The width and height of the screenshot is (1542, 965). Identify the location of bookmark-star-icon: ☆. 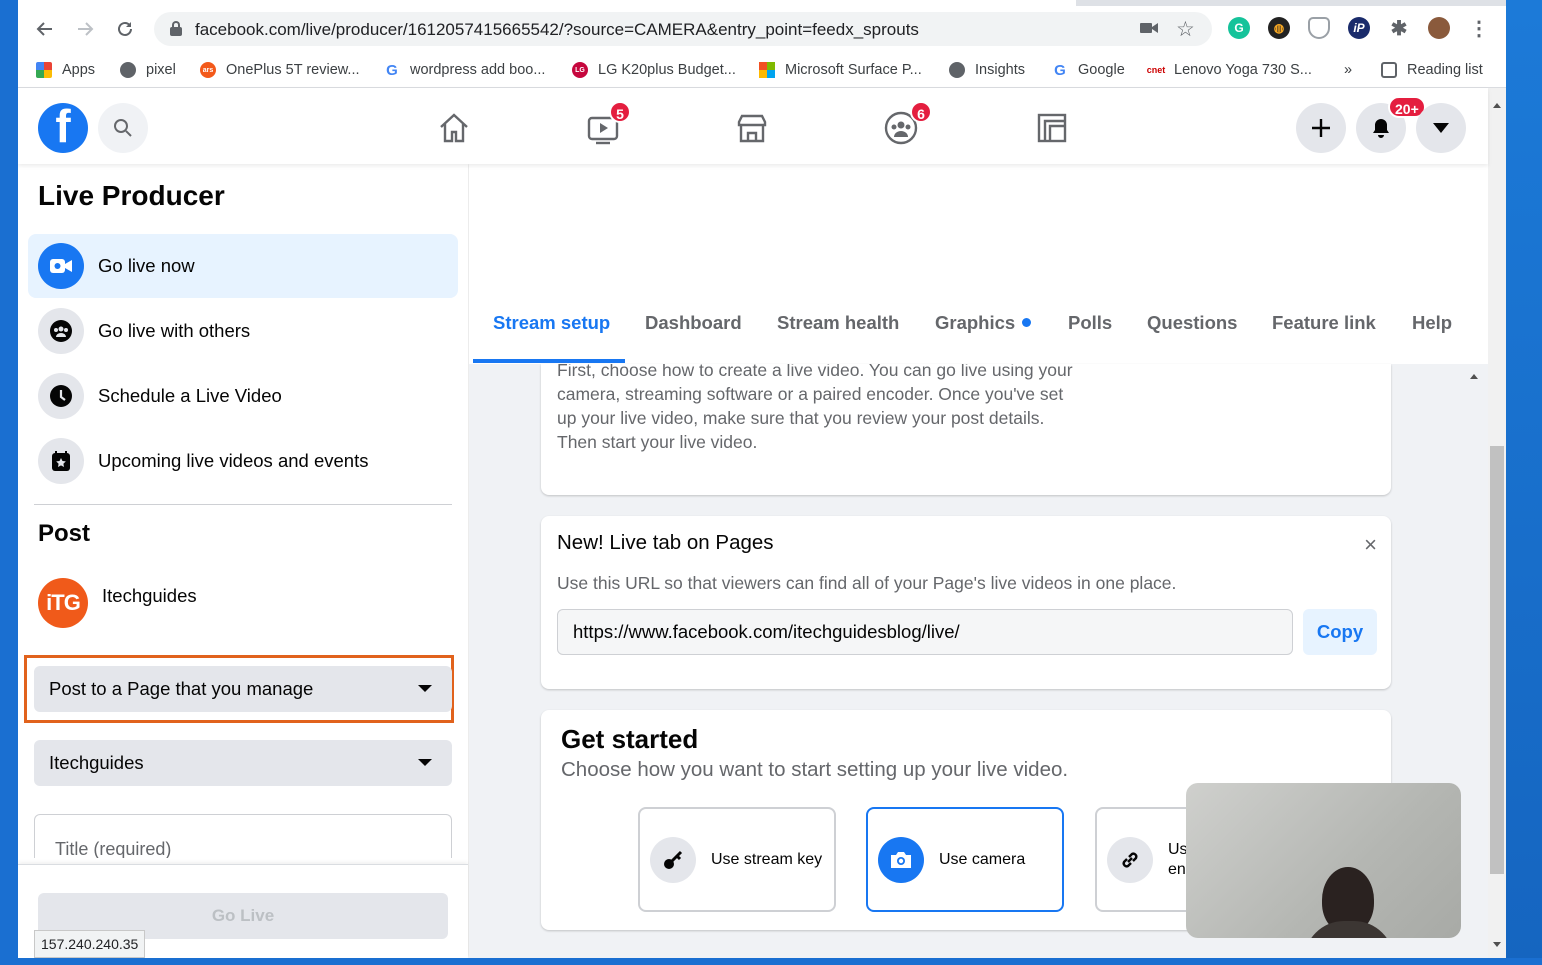
(1185, 29).